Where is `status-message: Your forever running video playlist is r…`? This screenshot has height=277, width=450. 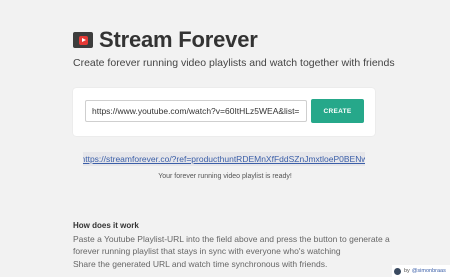 status-message: Your forever running video playlist is r… is located at coordinates (225, 176).